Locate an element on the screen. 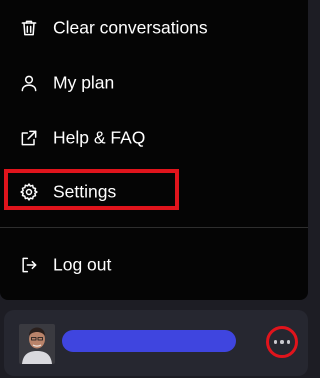  menu-item-clear-conversations: Clear conversations is located at coordinates (150, 28).